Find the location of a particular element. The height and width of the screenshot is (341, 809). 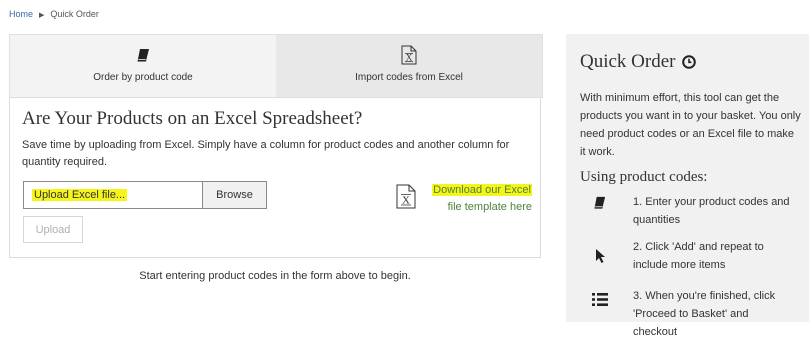

download-template-link: Download our Excel file template here is located at coordinates (481, 199).